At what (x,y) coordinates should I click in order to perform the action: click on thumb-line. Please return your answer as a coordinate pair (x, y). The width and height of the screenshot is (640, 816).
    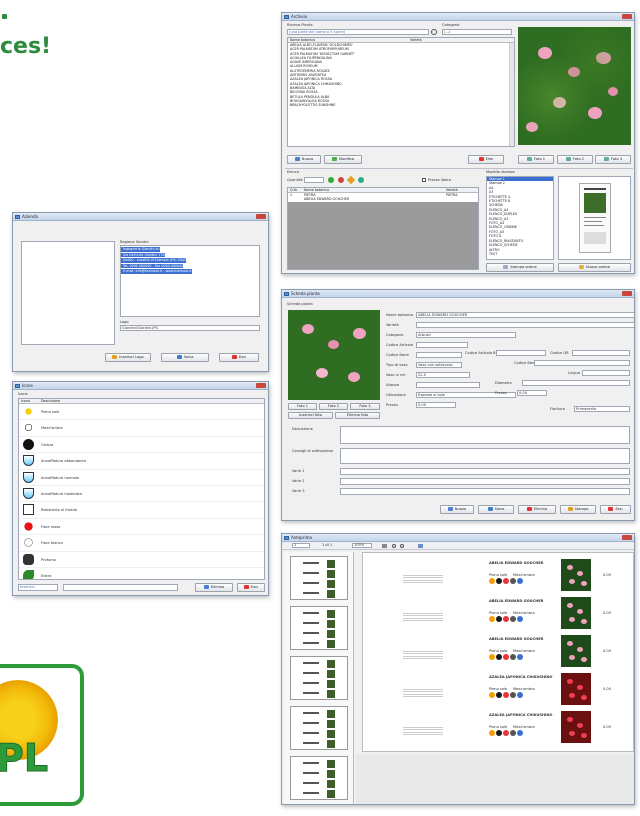
    Looking at the image, I should click on (311, 783).